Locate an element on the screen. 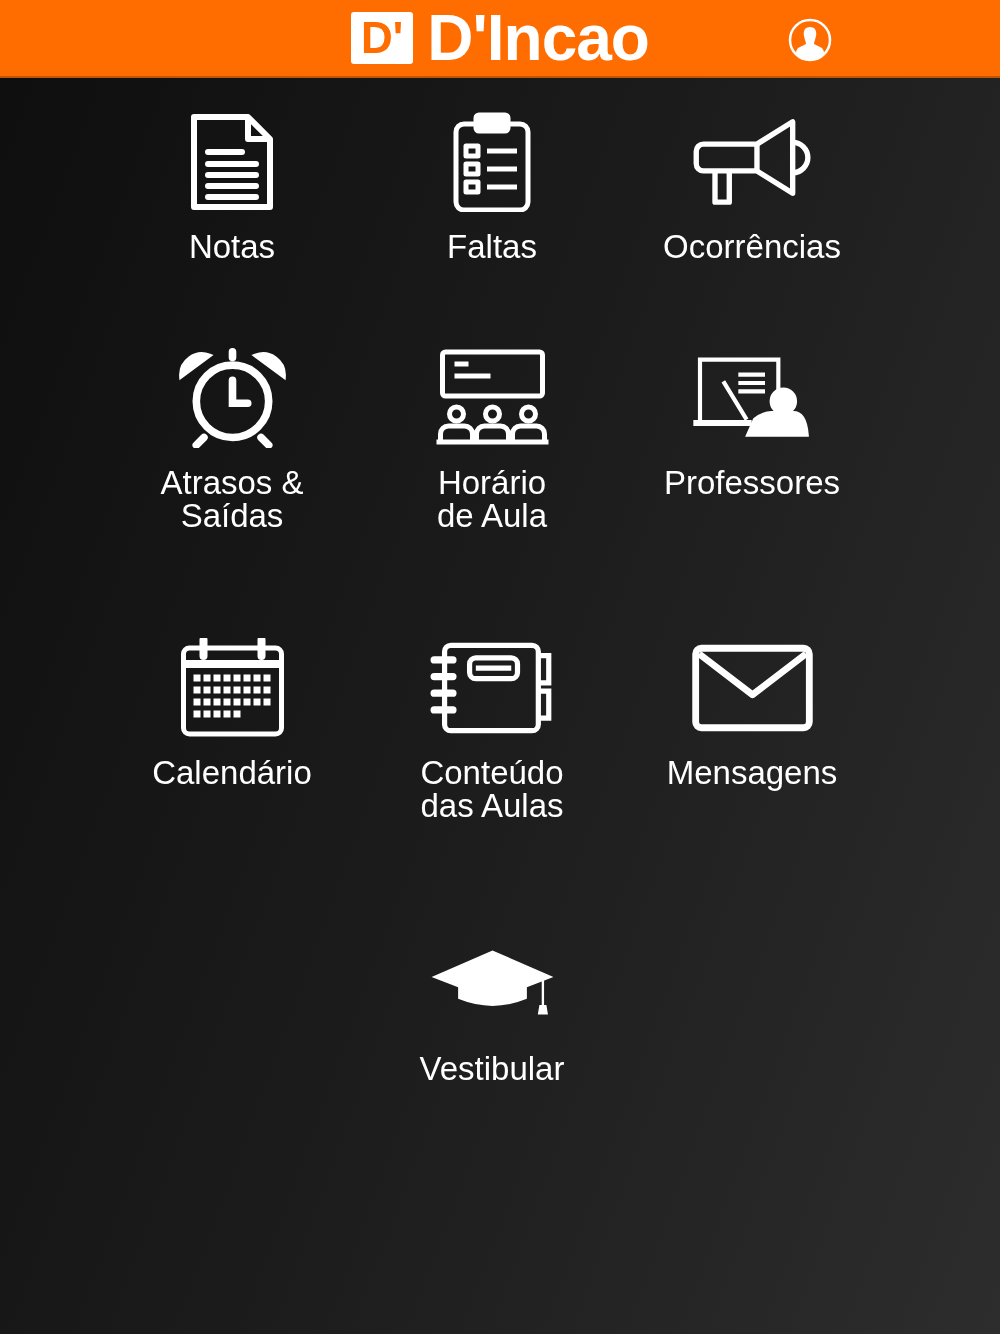 This screenshot has height=1334, width=1000. menu-label: Horário de Aula is located at coordinates (492, 499).